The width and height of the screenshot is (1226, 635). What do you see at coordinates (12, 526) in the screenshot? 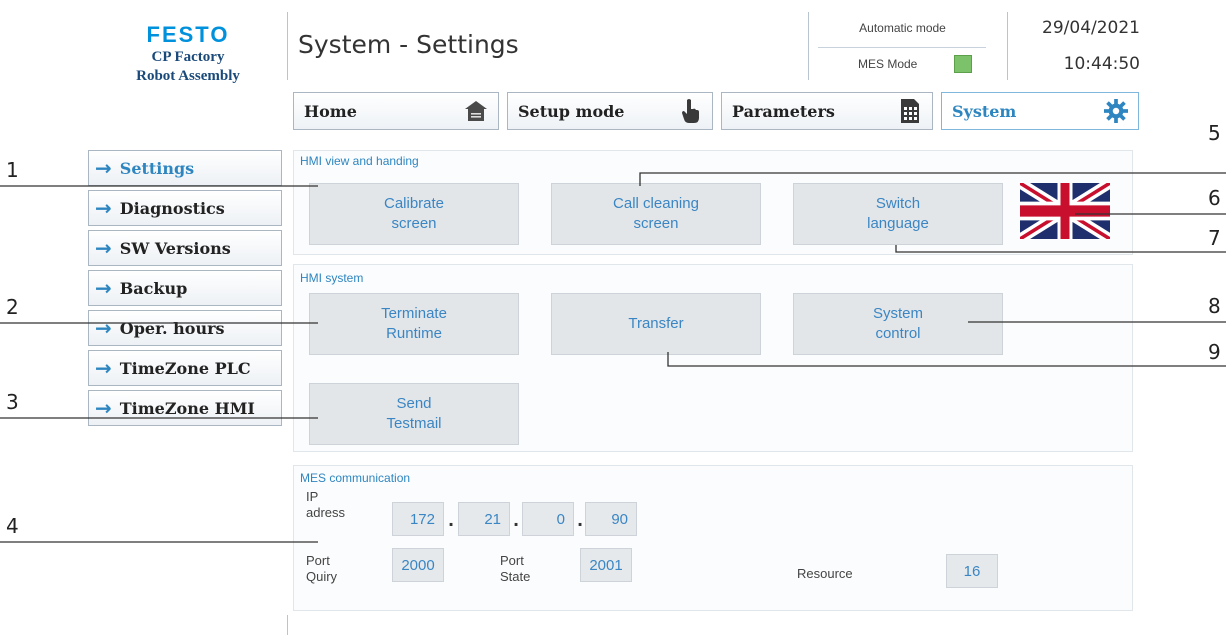
I see `callout-4: 4` at bounding box center [12, 526].